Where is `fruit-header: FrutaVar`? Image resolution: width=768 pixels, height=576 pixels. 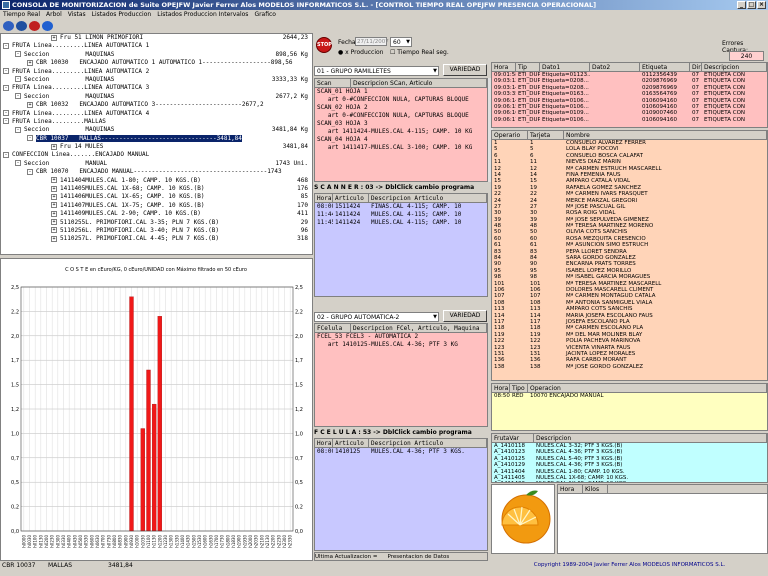 fruit-header: FrutaVar is located at coordinates (513, 438).